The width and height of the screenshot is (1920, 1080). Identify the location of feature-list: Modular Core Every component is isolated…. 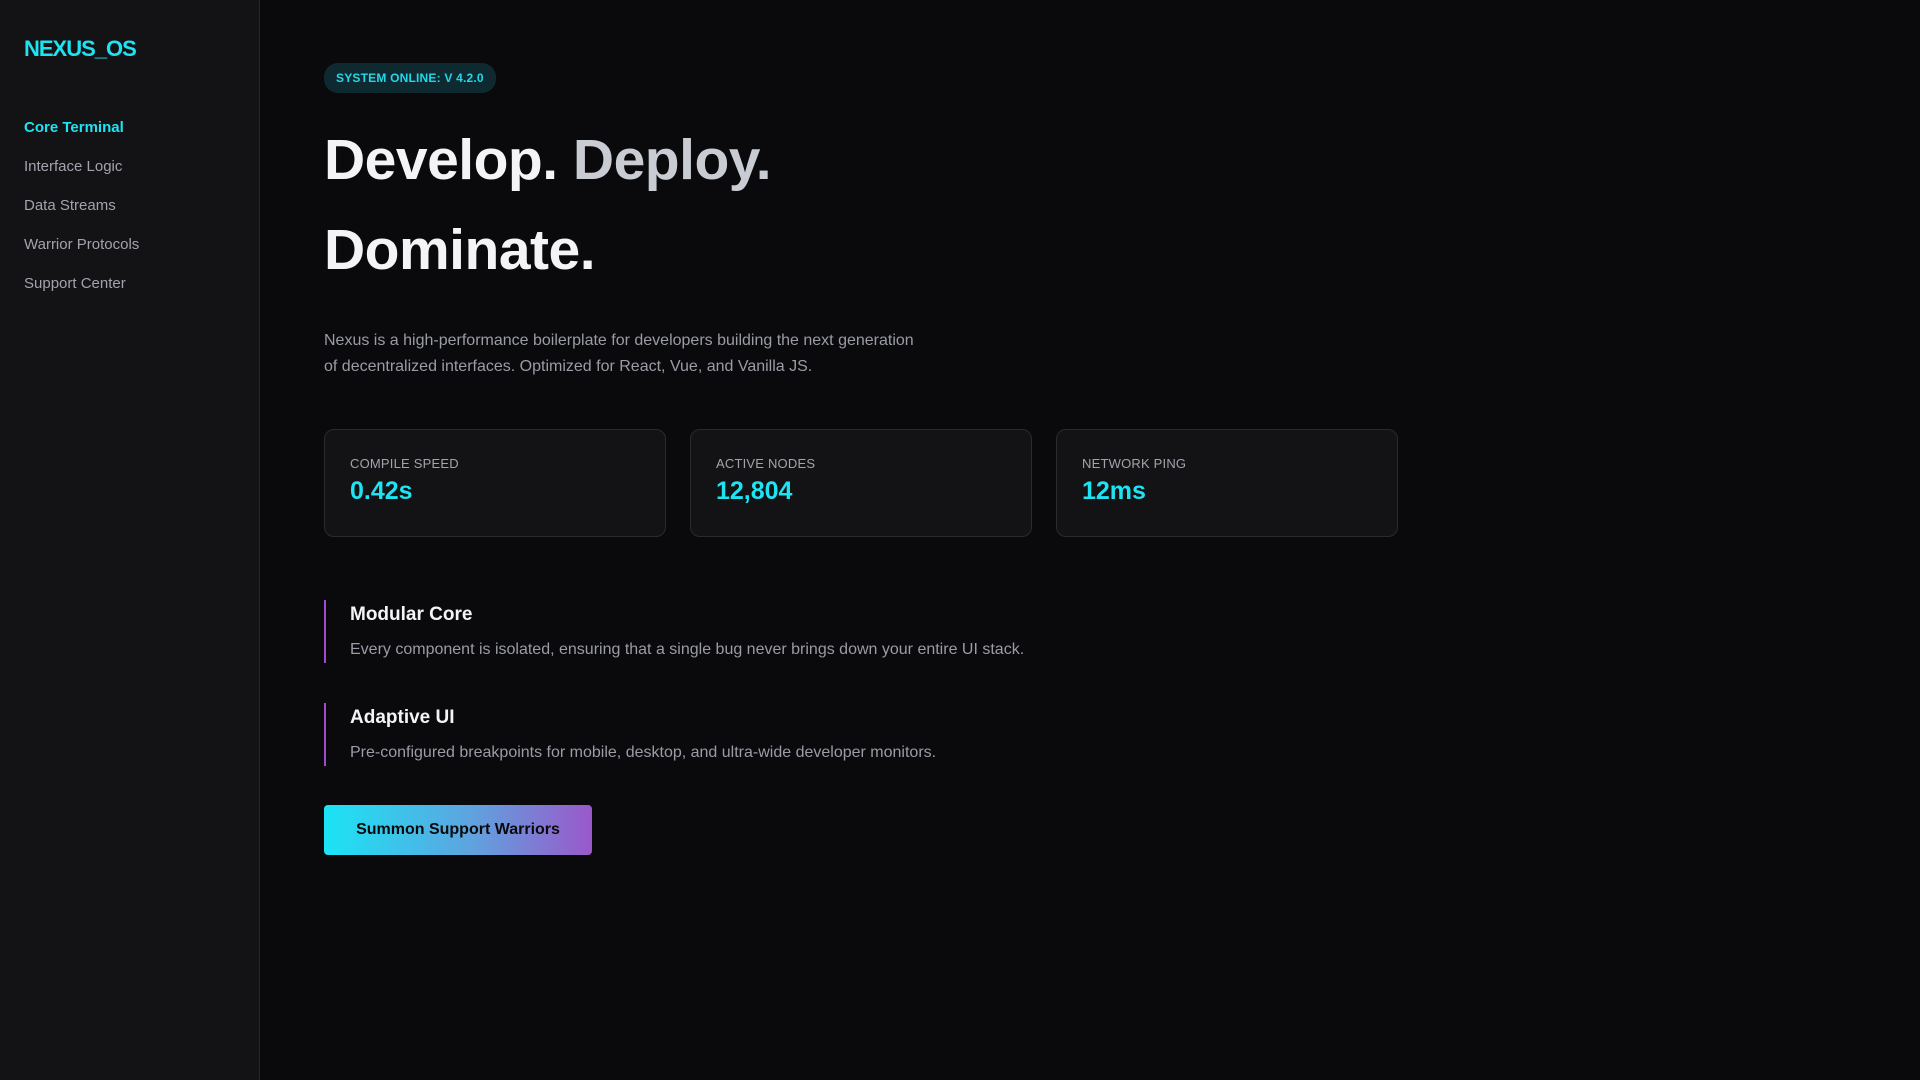
(1122, 683).